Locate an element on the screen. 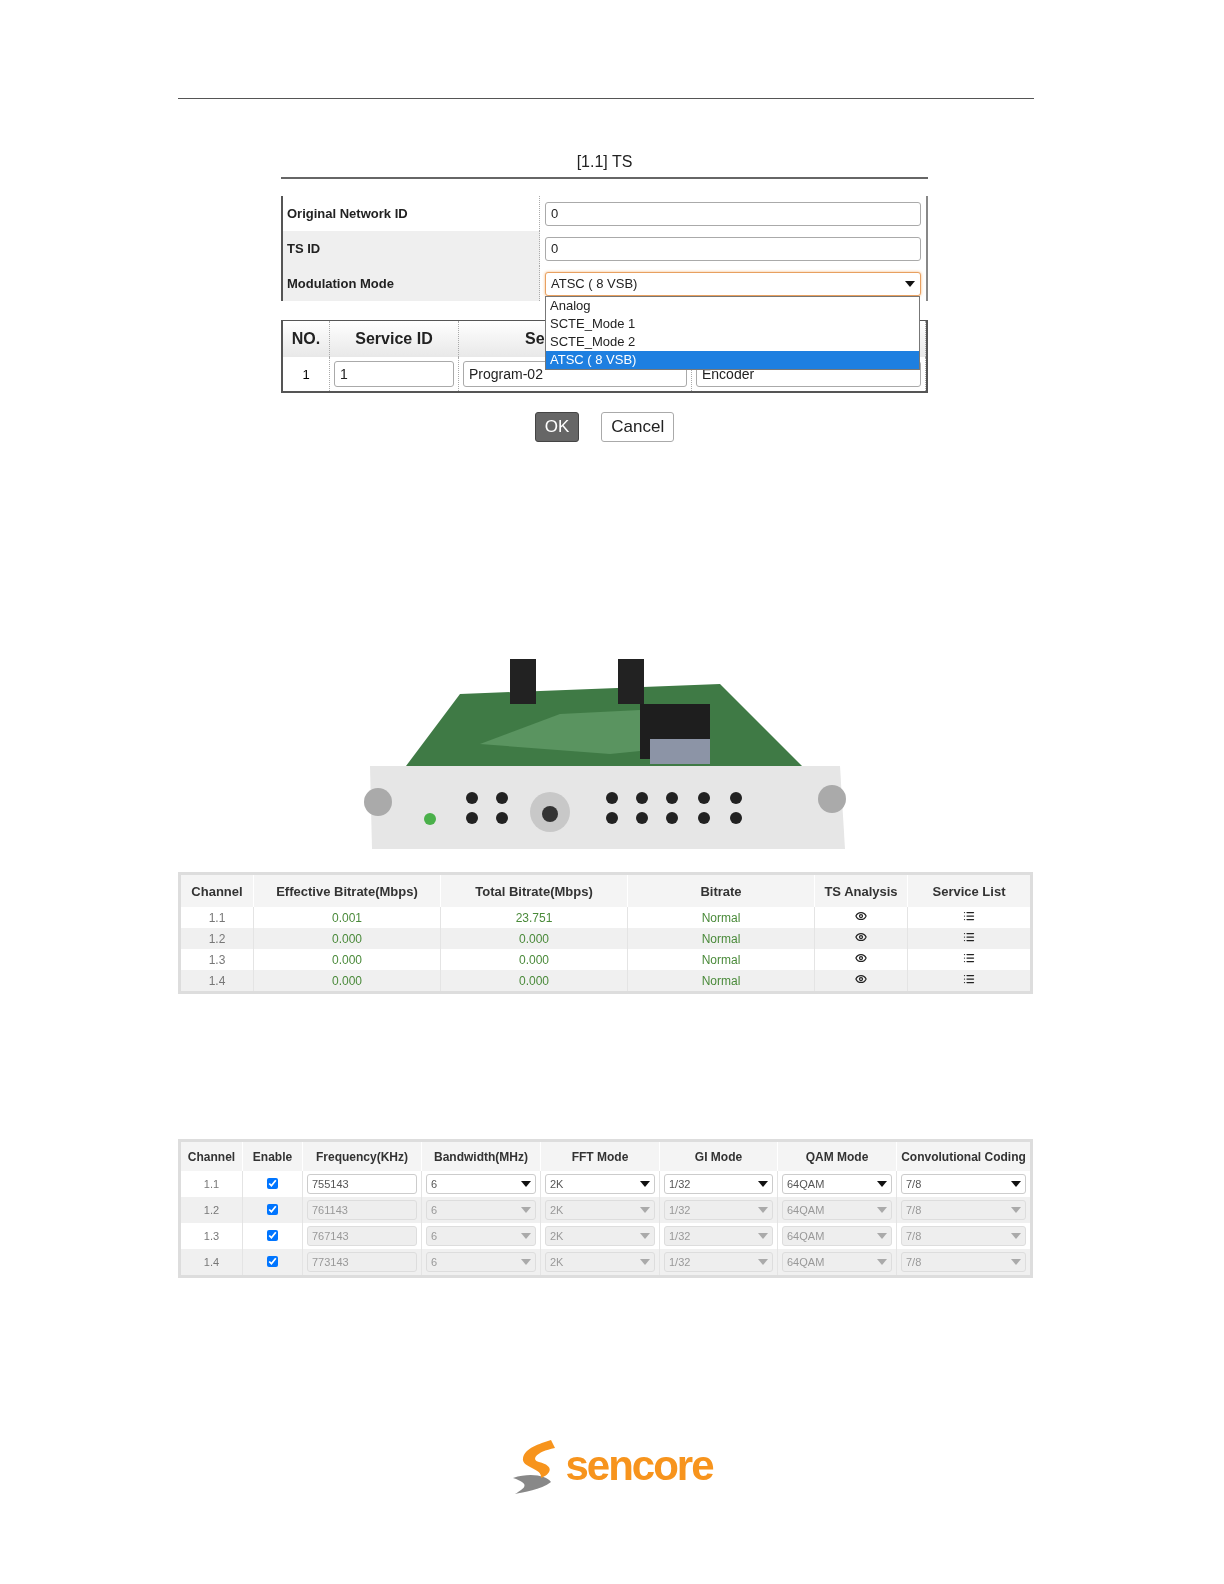  column-header: Bandwidth(MHz) is located at coordinates (481, 1155).